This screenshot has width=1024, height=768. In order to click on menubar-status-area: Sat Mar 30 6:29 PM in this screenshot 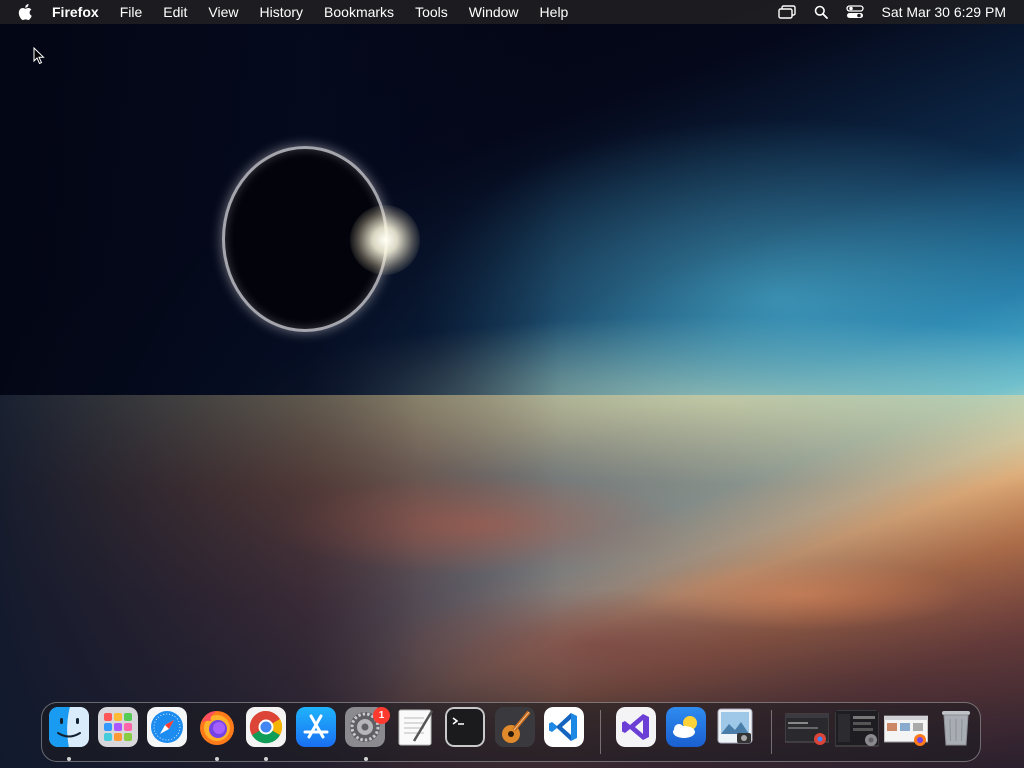, I will do `click(884, 12)`.